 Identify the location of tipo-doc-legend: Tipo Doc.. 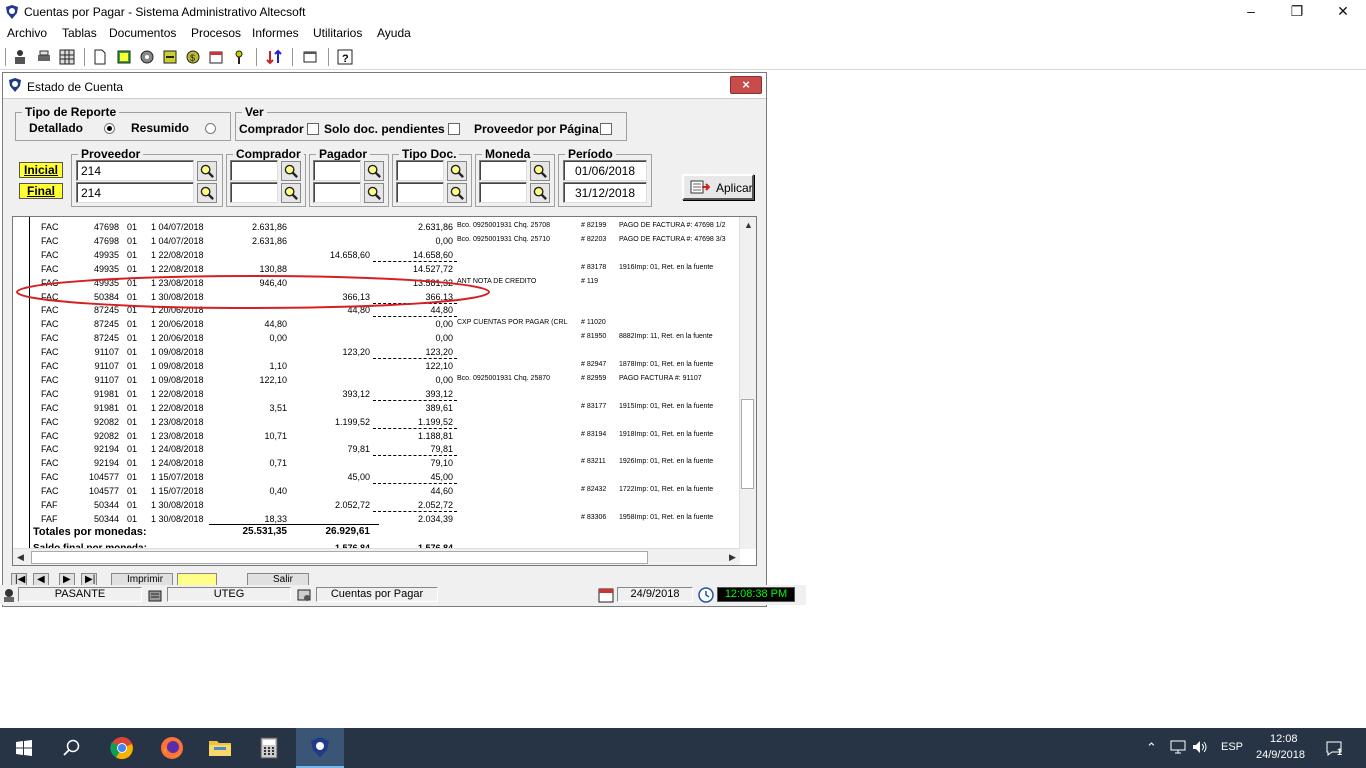
(429, 154).